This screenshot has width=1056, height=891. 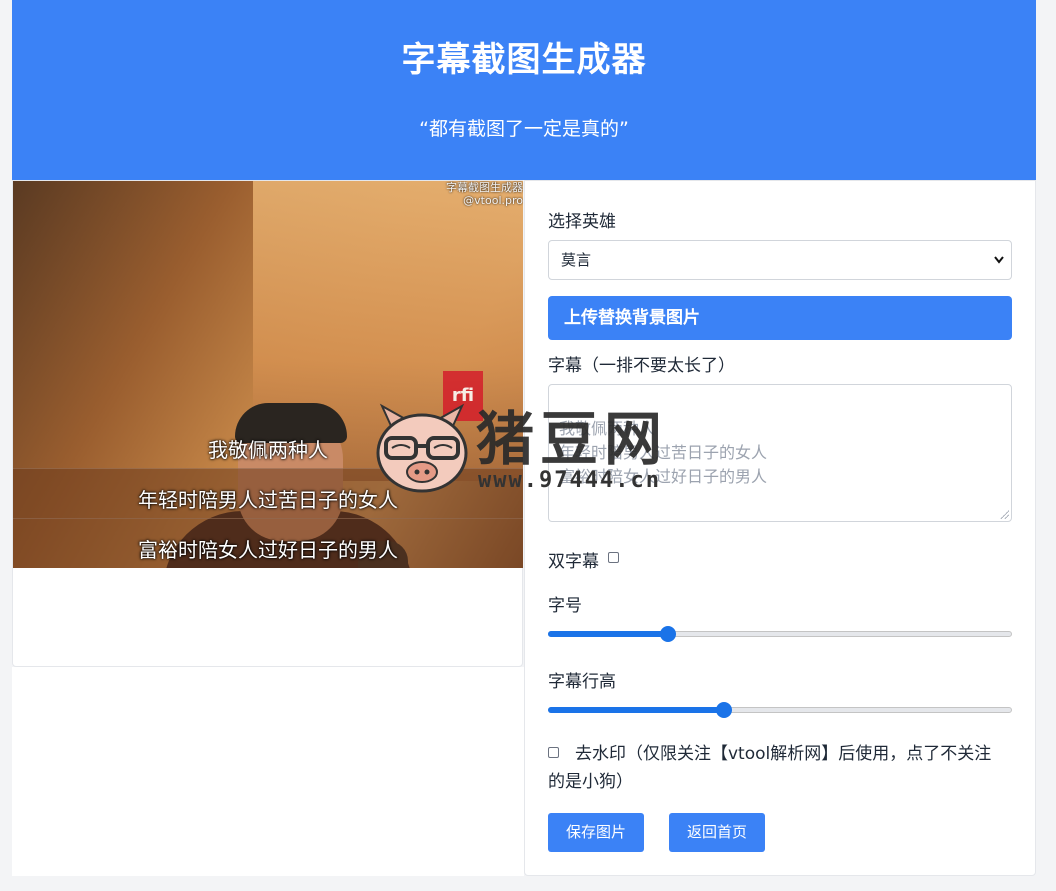 What do you see at coordinates (463, 396) in the screenshot?
I see `rfi-logo: rfi` at bounding box center [463, 396].